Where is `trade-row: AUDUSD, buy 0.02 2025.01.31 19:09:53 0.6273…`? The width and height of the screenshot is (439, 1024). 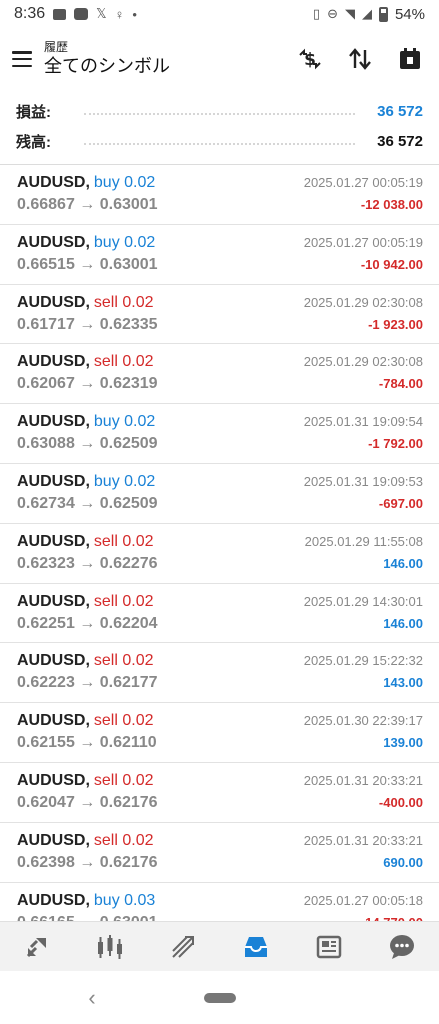
trade-row: AUDUSD, buy 0.02 2025.01.31 19:09:53 0.6273… is located at coordinates (219, 494).